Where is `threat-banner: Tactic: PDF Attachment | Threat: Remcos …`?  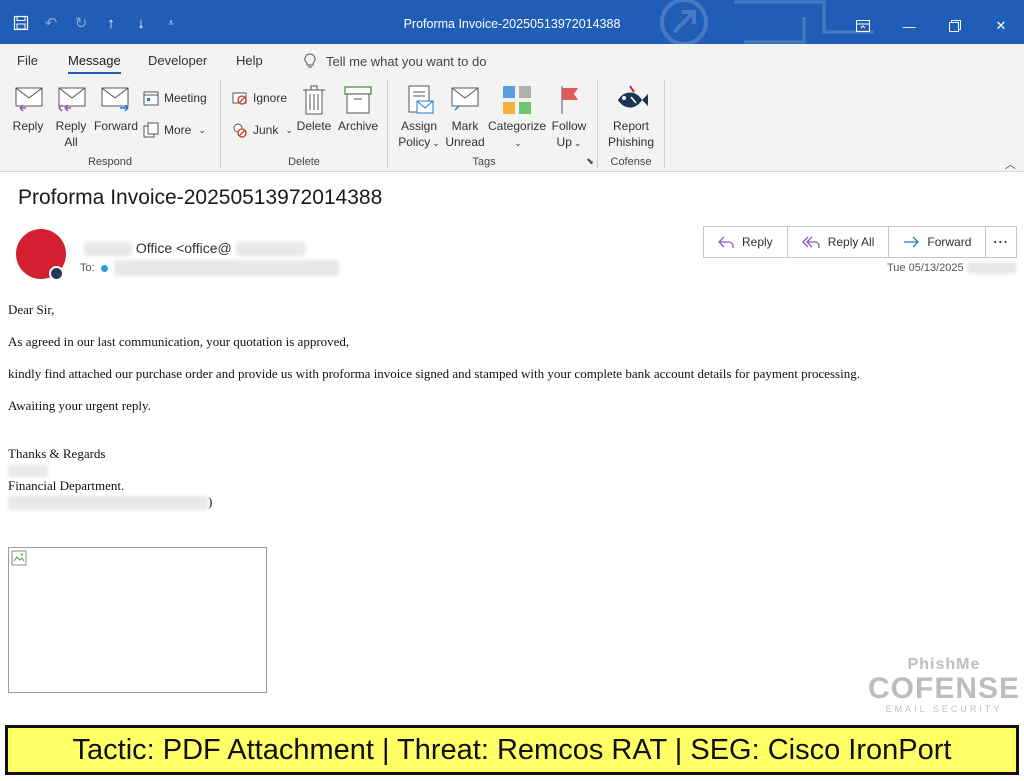 threat-banner: Tactic: PDF Attachment | Threat: Remcos … is located at coordinates (512, 750).